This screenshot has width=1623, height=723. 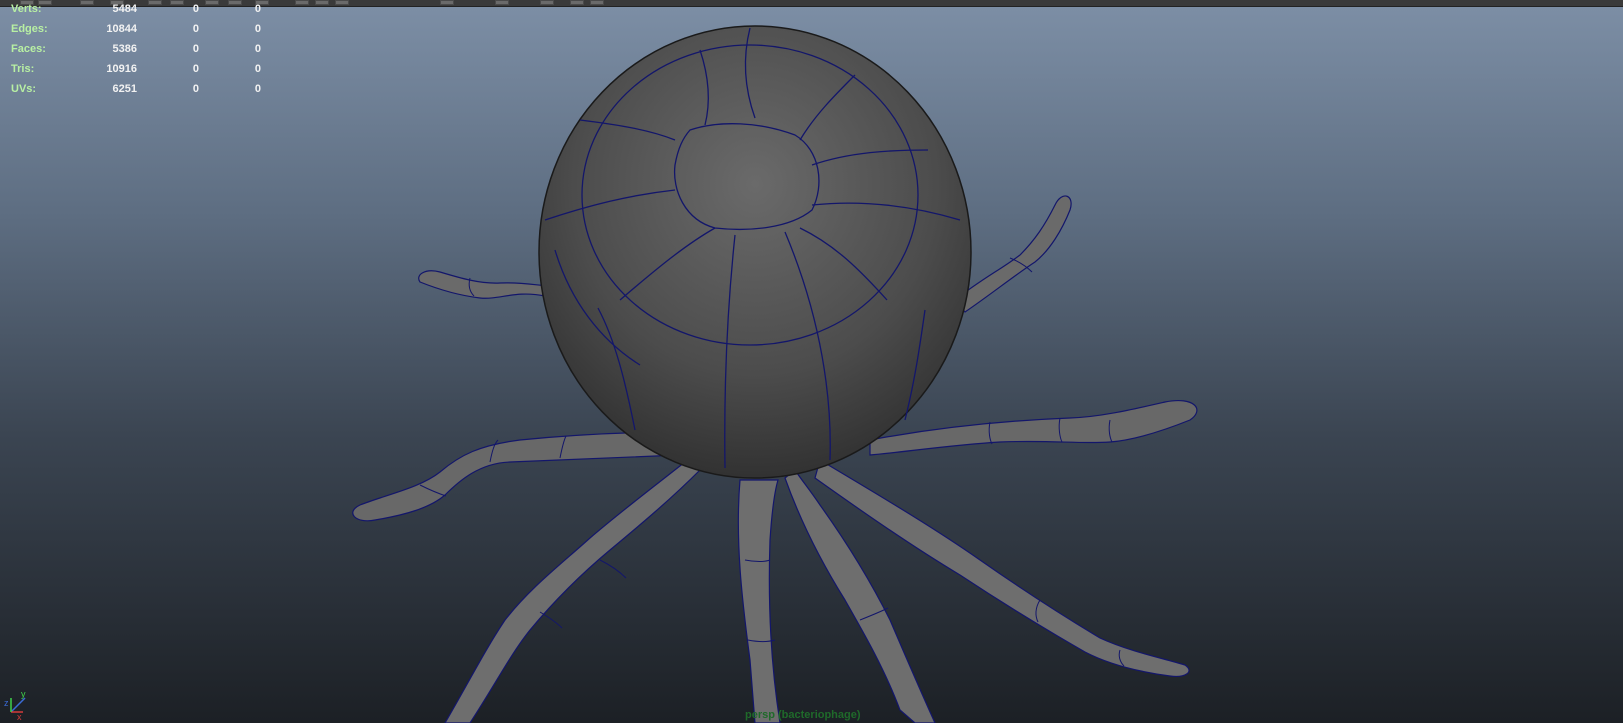 What do you see at coordinates (124, 49) in the screenshot?
I see `hud-value: 5386` at bounding box center [124, 49].